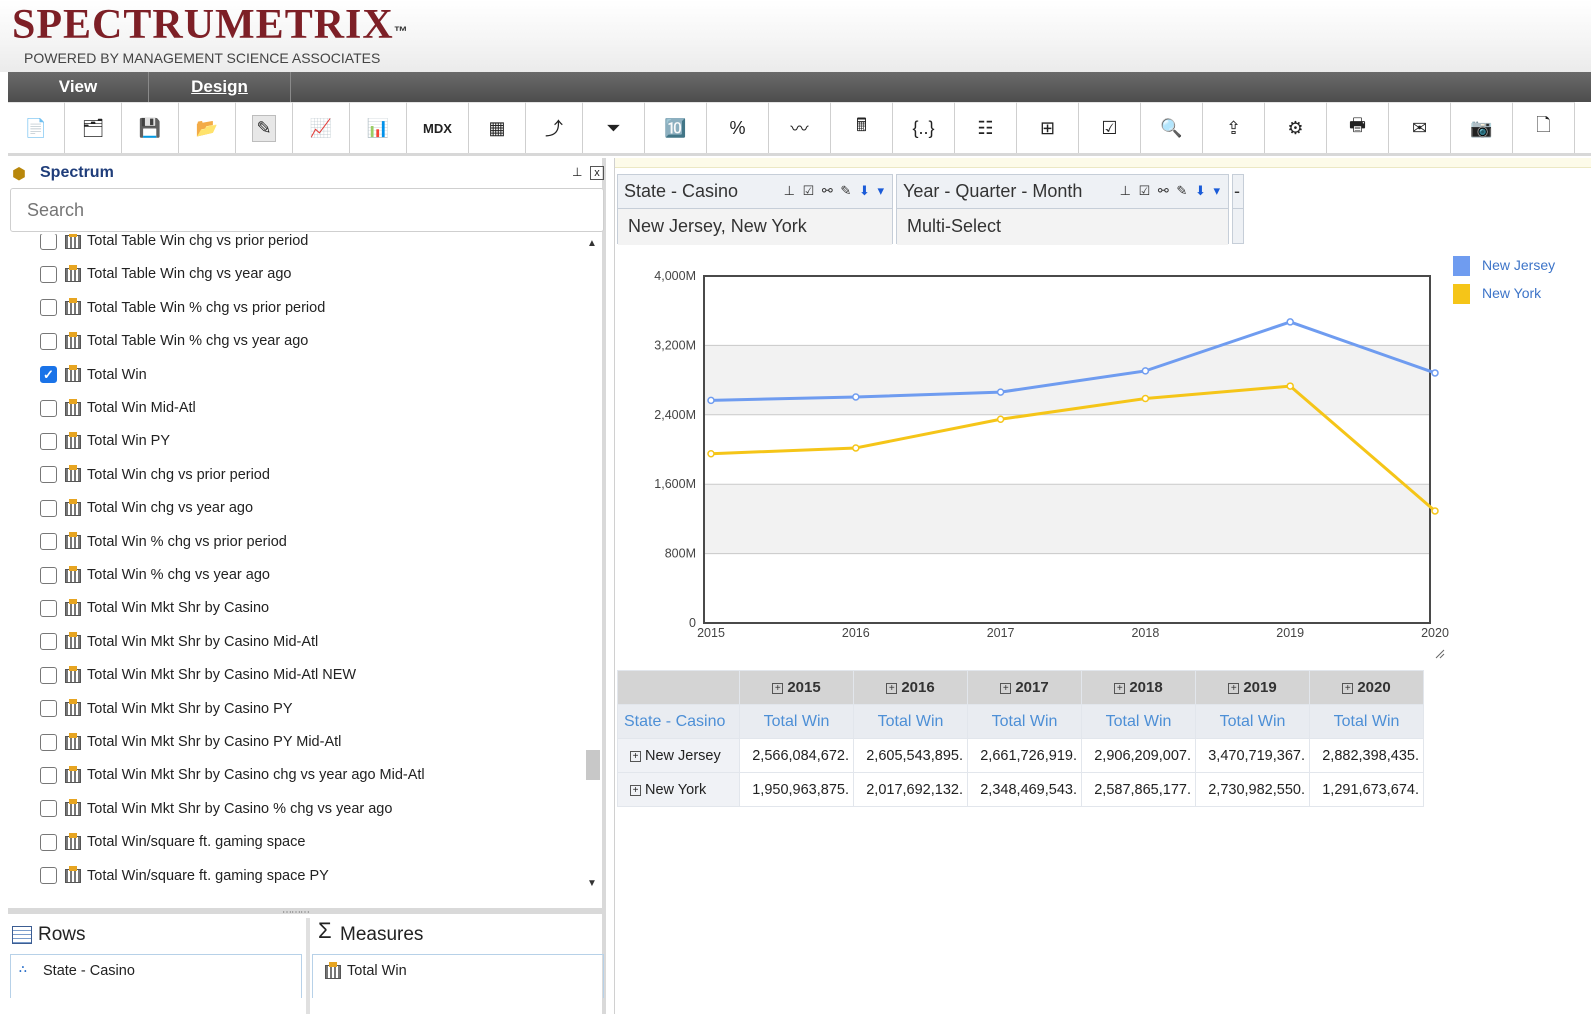 This screenshot has height=1014, width=1591. Describe the element at coordinates (377, 971) in the screenshot. I see `measures-item: Total Win` at that location.